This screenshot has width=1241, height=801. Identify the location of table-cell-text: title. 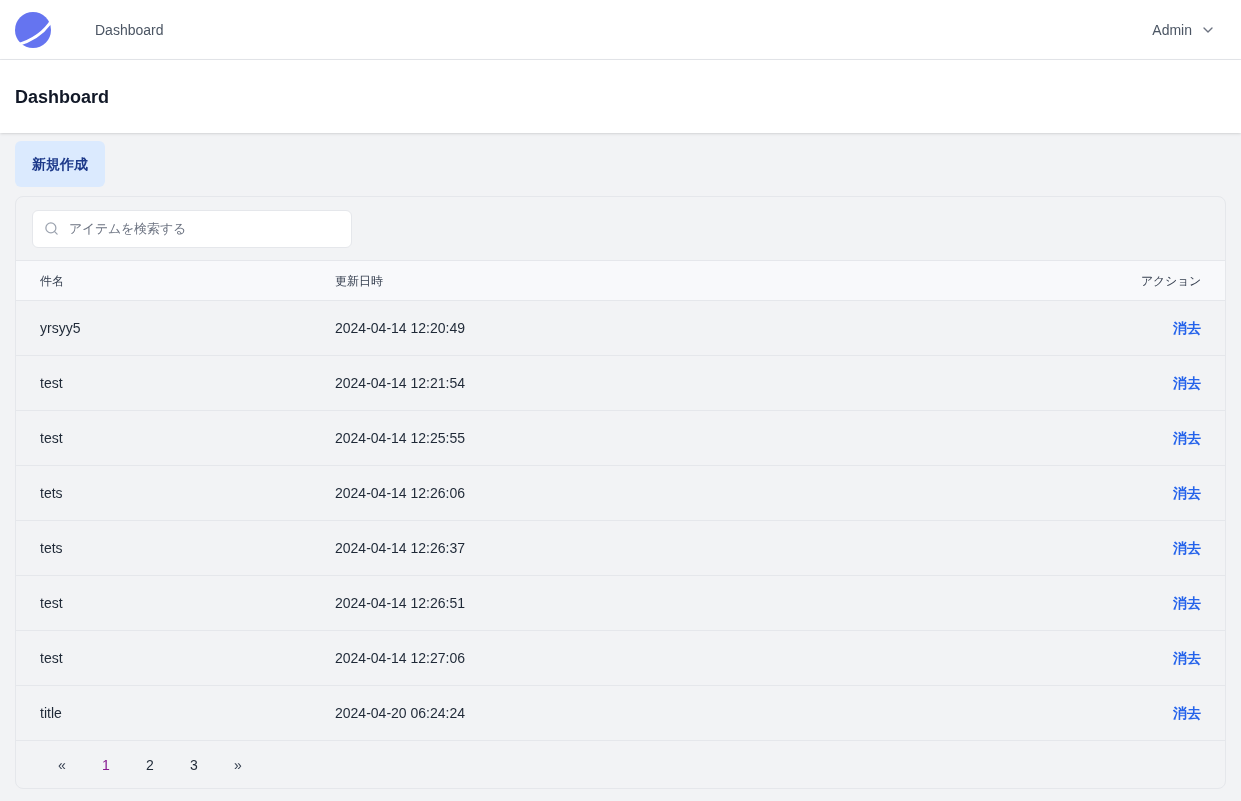
(51, 713).